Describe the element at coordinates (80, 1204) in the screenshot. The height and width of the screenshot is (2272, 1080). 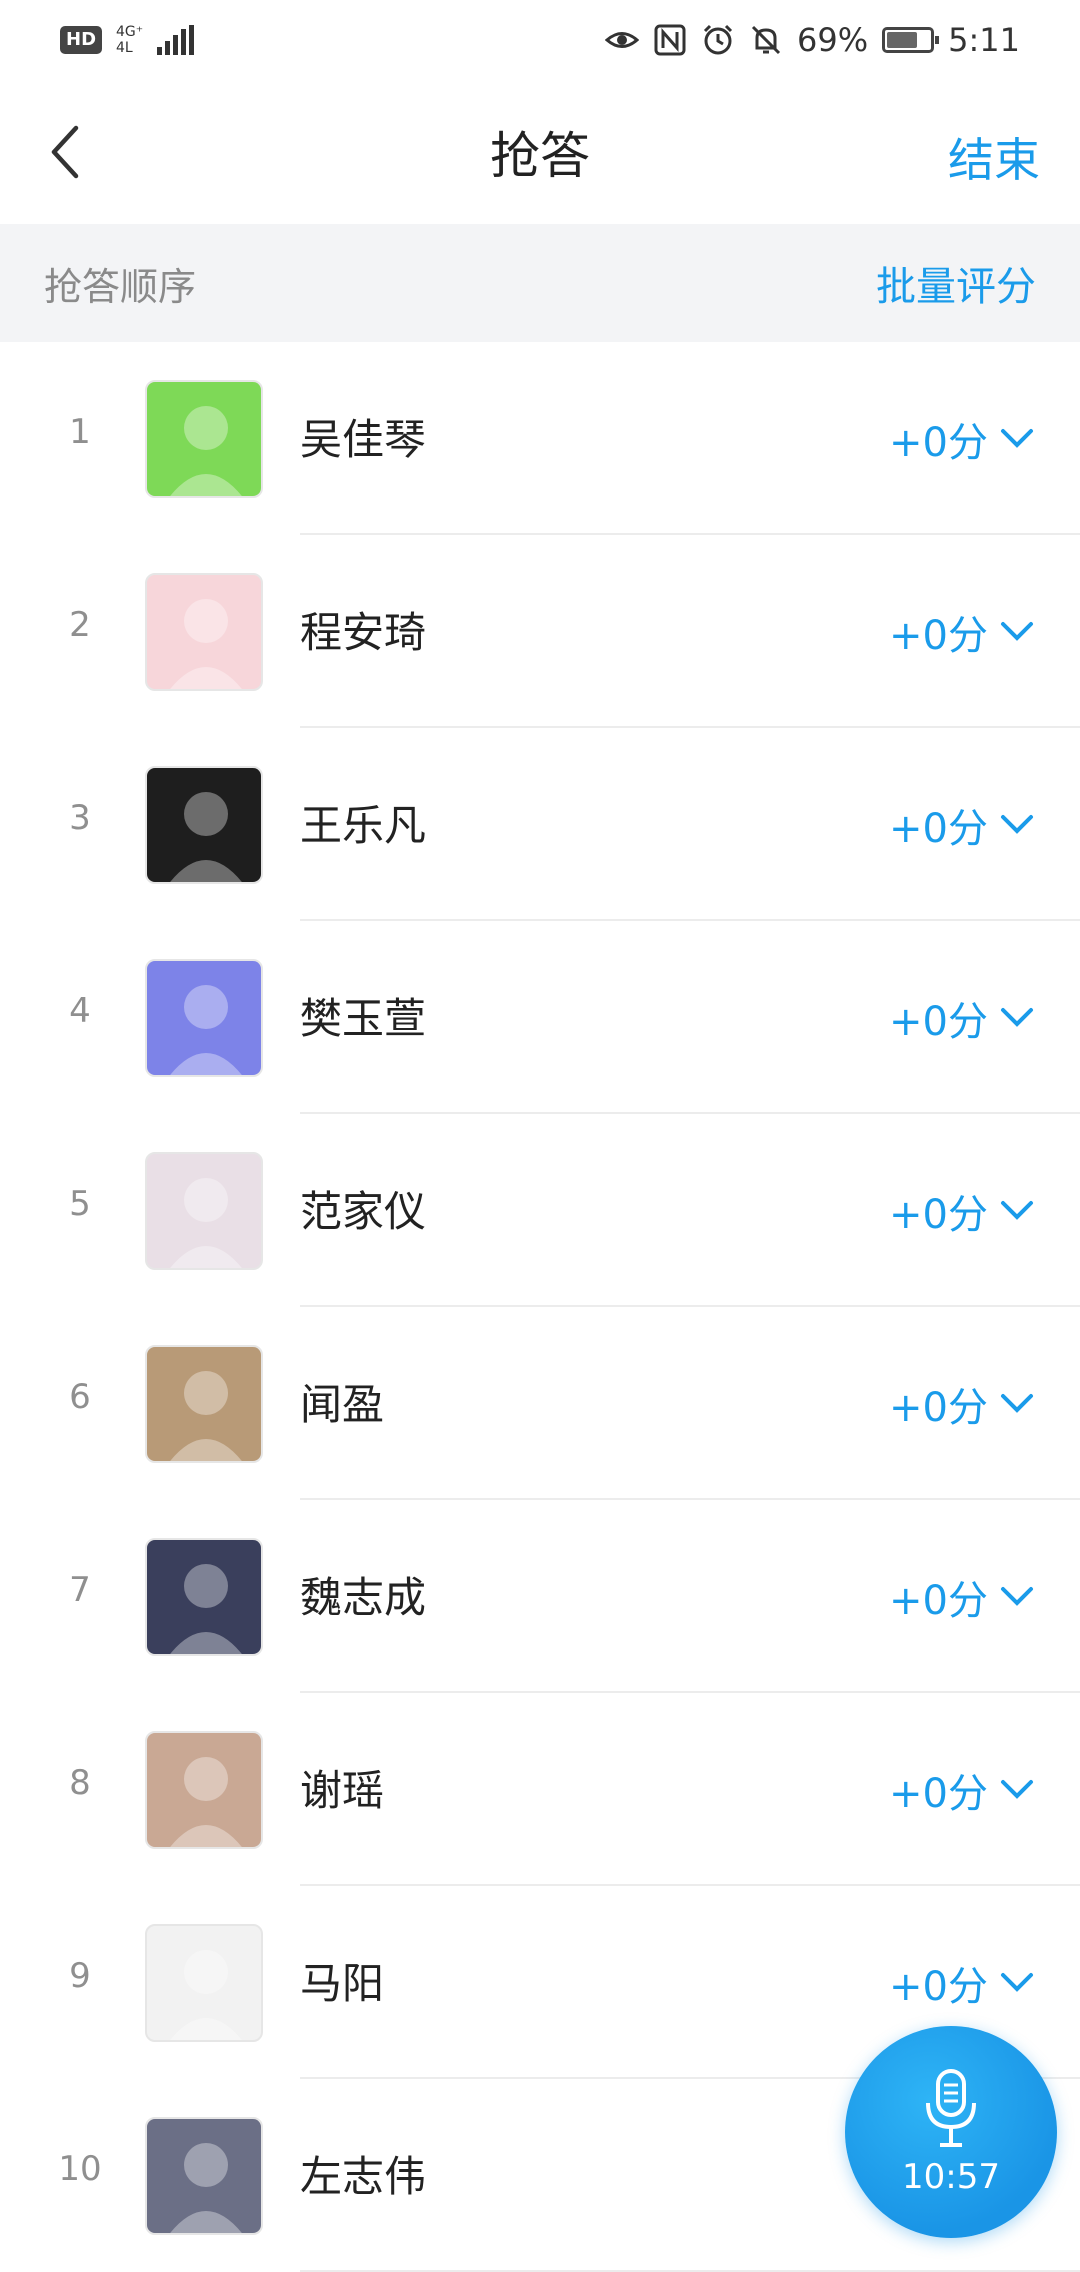
I see `rank-number: 5` at that location.